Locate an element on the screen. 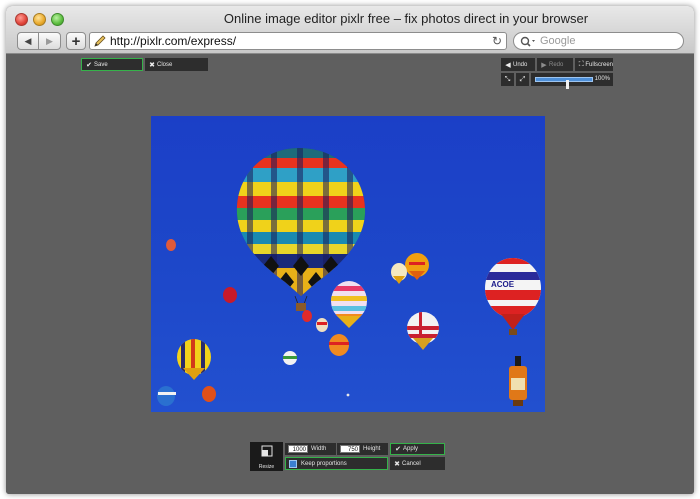 The width and height of the screenshot is (700, 499). bottle-balloon is located at coordinates (518, 381).